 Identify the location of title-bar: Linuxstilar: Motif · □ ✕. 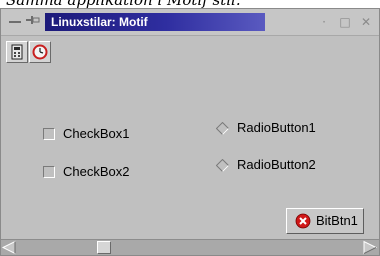
(190, 22).